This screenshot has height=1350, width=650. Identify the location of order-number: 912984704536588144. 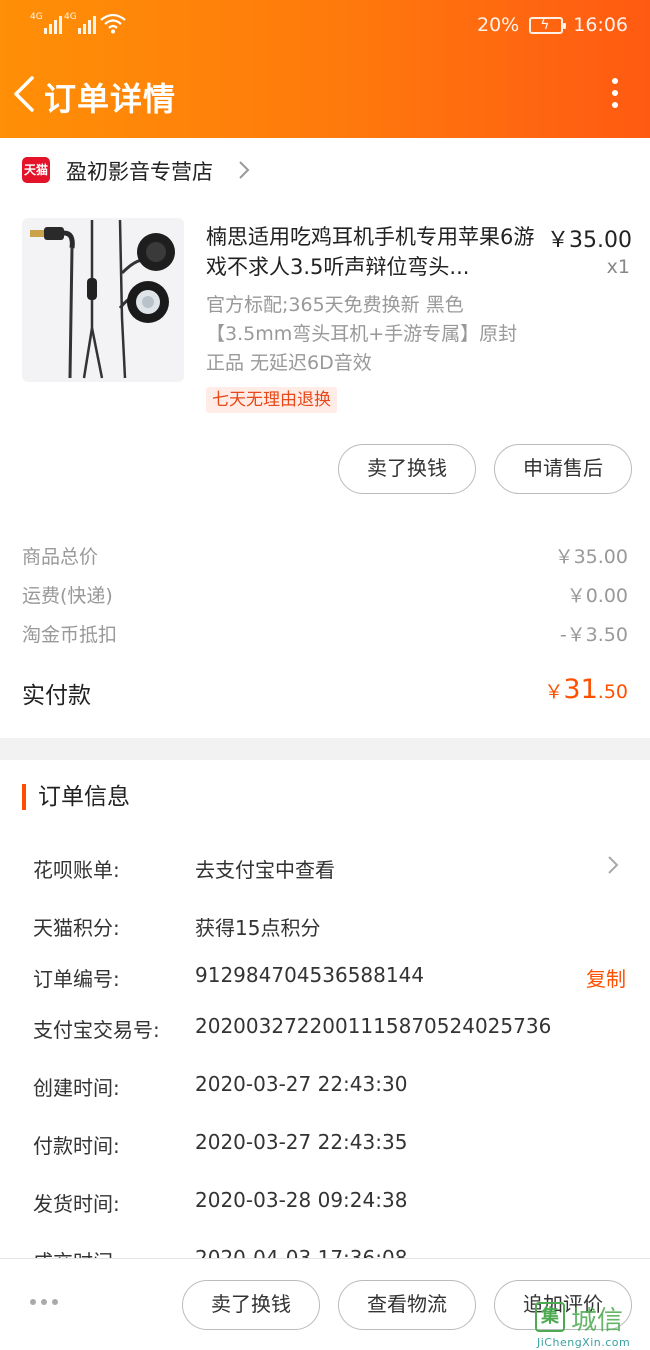
(310, 975).